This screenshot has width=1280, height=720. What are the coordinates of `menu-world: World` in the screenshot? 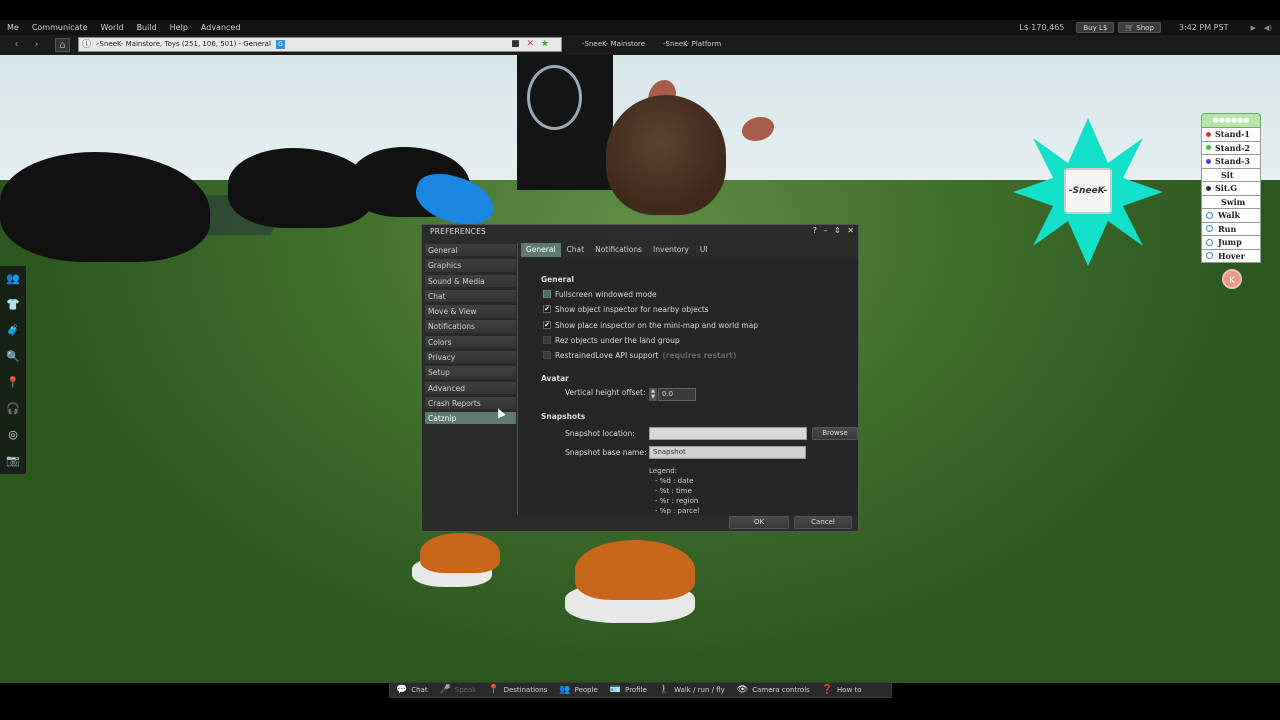 It's located at (112, 27).